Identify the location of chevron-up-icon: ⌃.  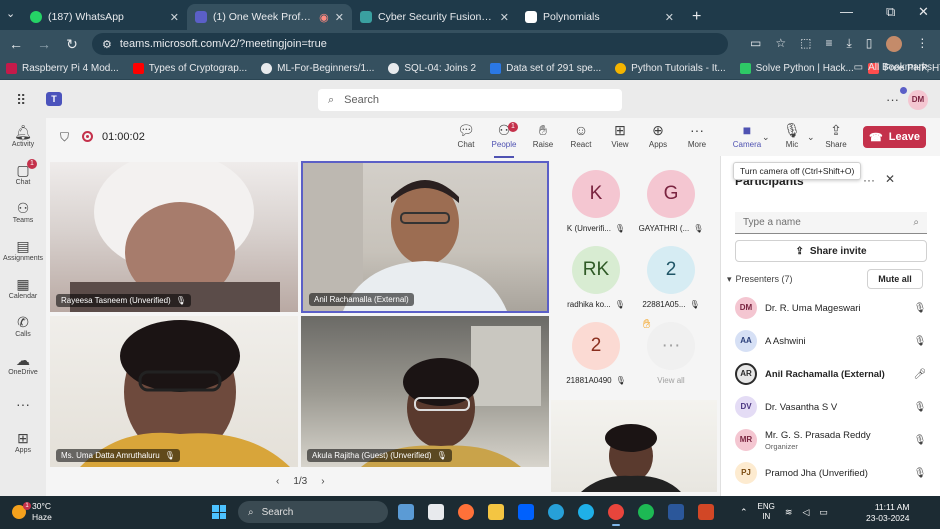
(744, 512).